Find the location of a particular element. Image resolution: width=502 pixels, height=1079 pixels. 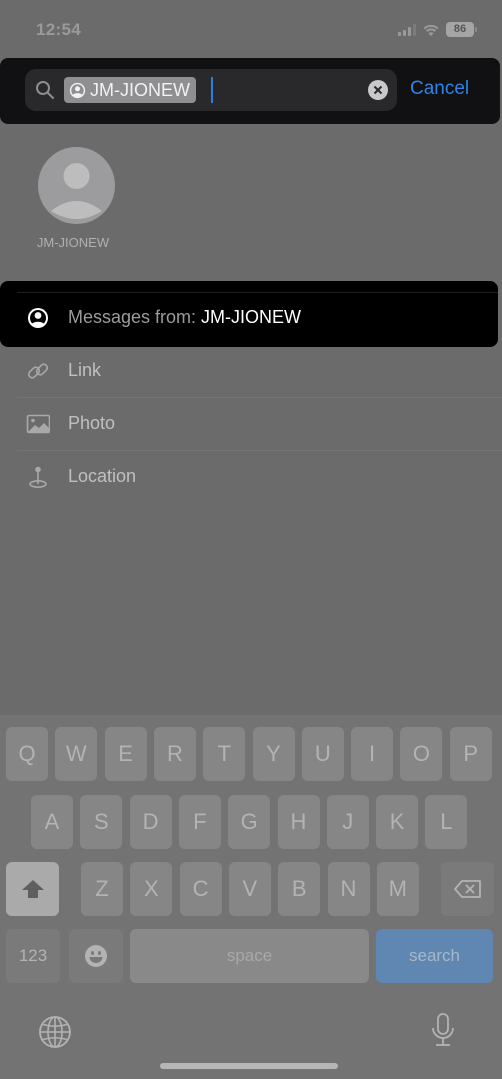

status-icons: 86 is located at coordinates (437, 29).